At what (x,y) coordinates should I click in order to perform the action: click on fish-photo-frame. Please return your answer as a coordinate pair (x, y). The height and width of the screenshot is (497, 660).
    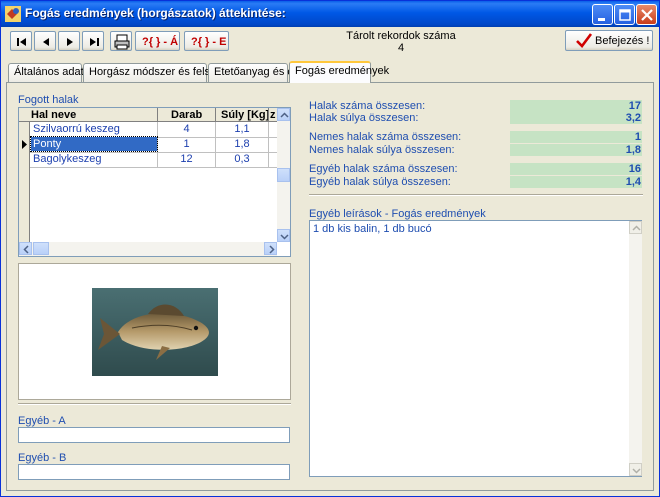
    Looking at the image, I should click on (154, 331).